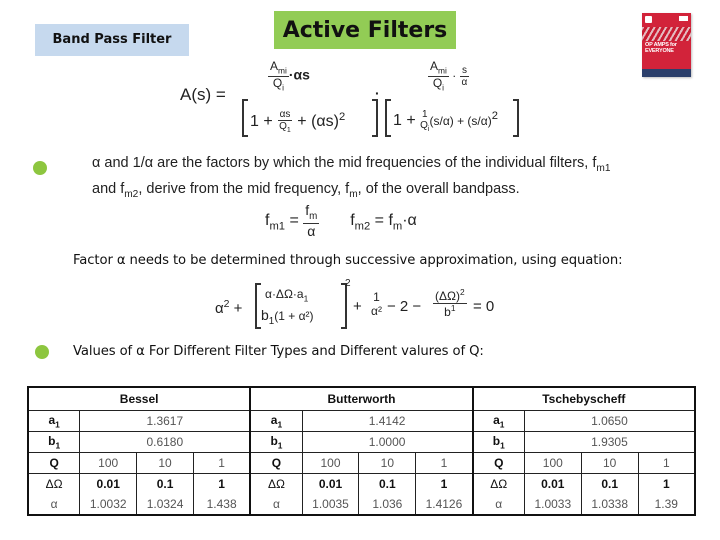  I want to click on table-header-row: Bessel Butterworth Tschebyscheff, so click(361, 398).